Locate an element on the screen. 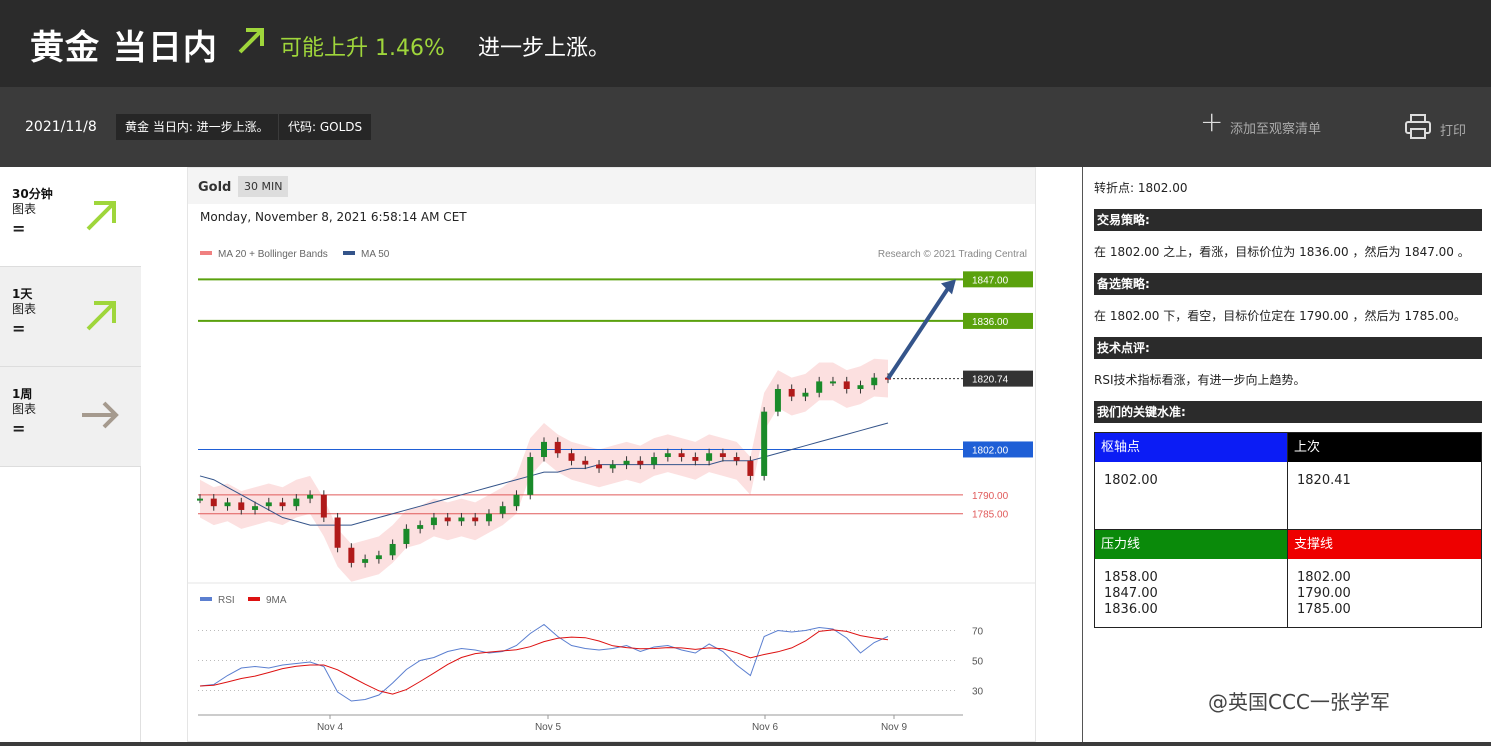  pivot-header: 枢轴点 is located at coordinates (1191, 447).